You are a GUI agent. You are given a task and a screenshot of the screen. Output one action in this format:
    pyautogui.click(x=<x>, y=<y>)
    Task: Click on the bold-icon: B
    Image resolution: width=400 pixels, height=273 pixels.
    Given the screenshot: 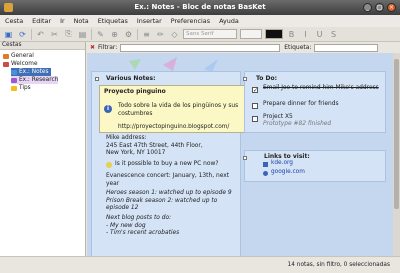 What is the action you would take?
    pyautogui.click(x=291, y=34)
    